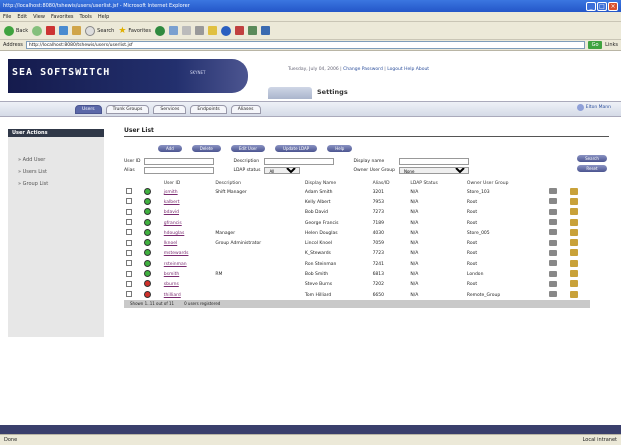  What do you see at coordinates (170, 243) in the screenshot?
I see `user-id-link: lknoel` at bounding box center [170, 243].